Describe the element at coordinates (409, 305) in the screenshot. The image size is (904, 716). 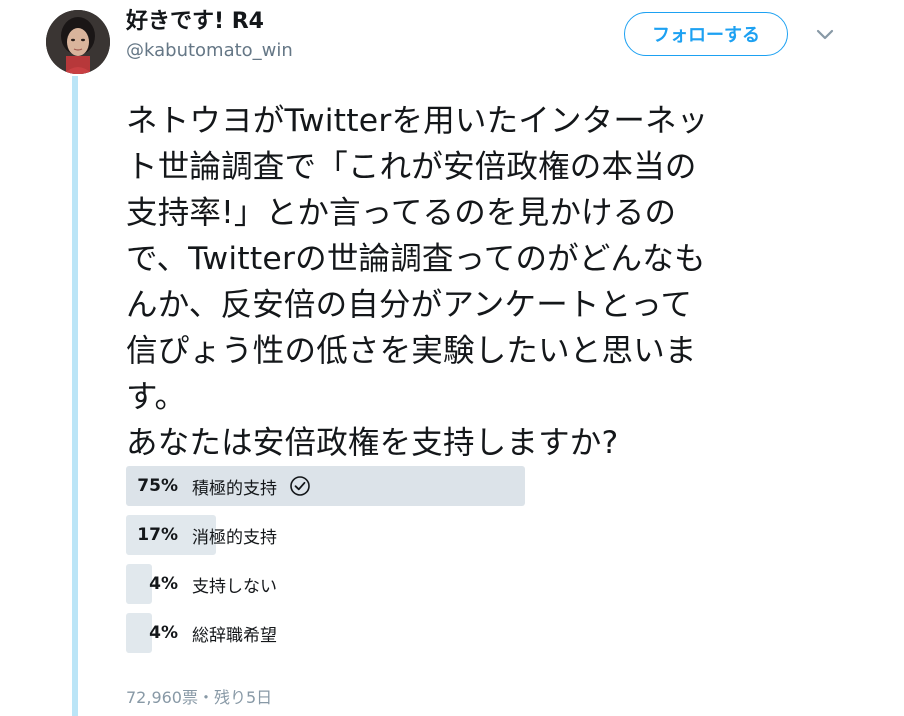
I see `tweet-text-line: んか、反安倍の自分がアンケートとって` at that location.